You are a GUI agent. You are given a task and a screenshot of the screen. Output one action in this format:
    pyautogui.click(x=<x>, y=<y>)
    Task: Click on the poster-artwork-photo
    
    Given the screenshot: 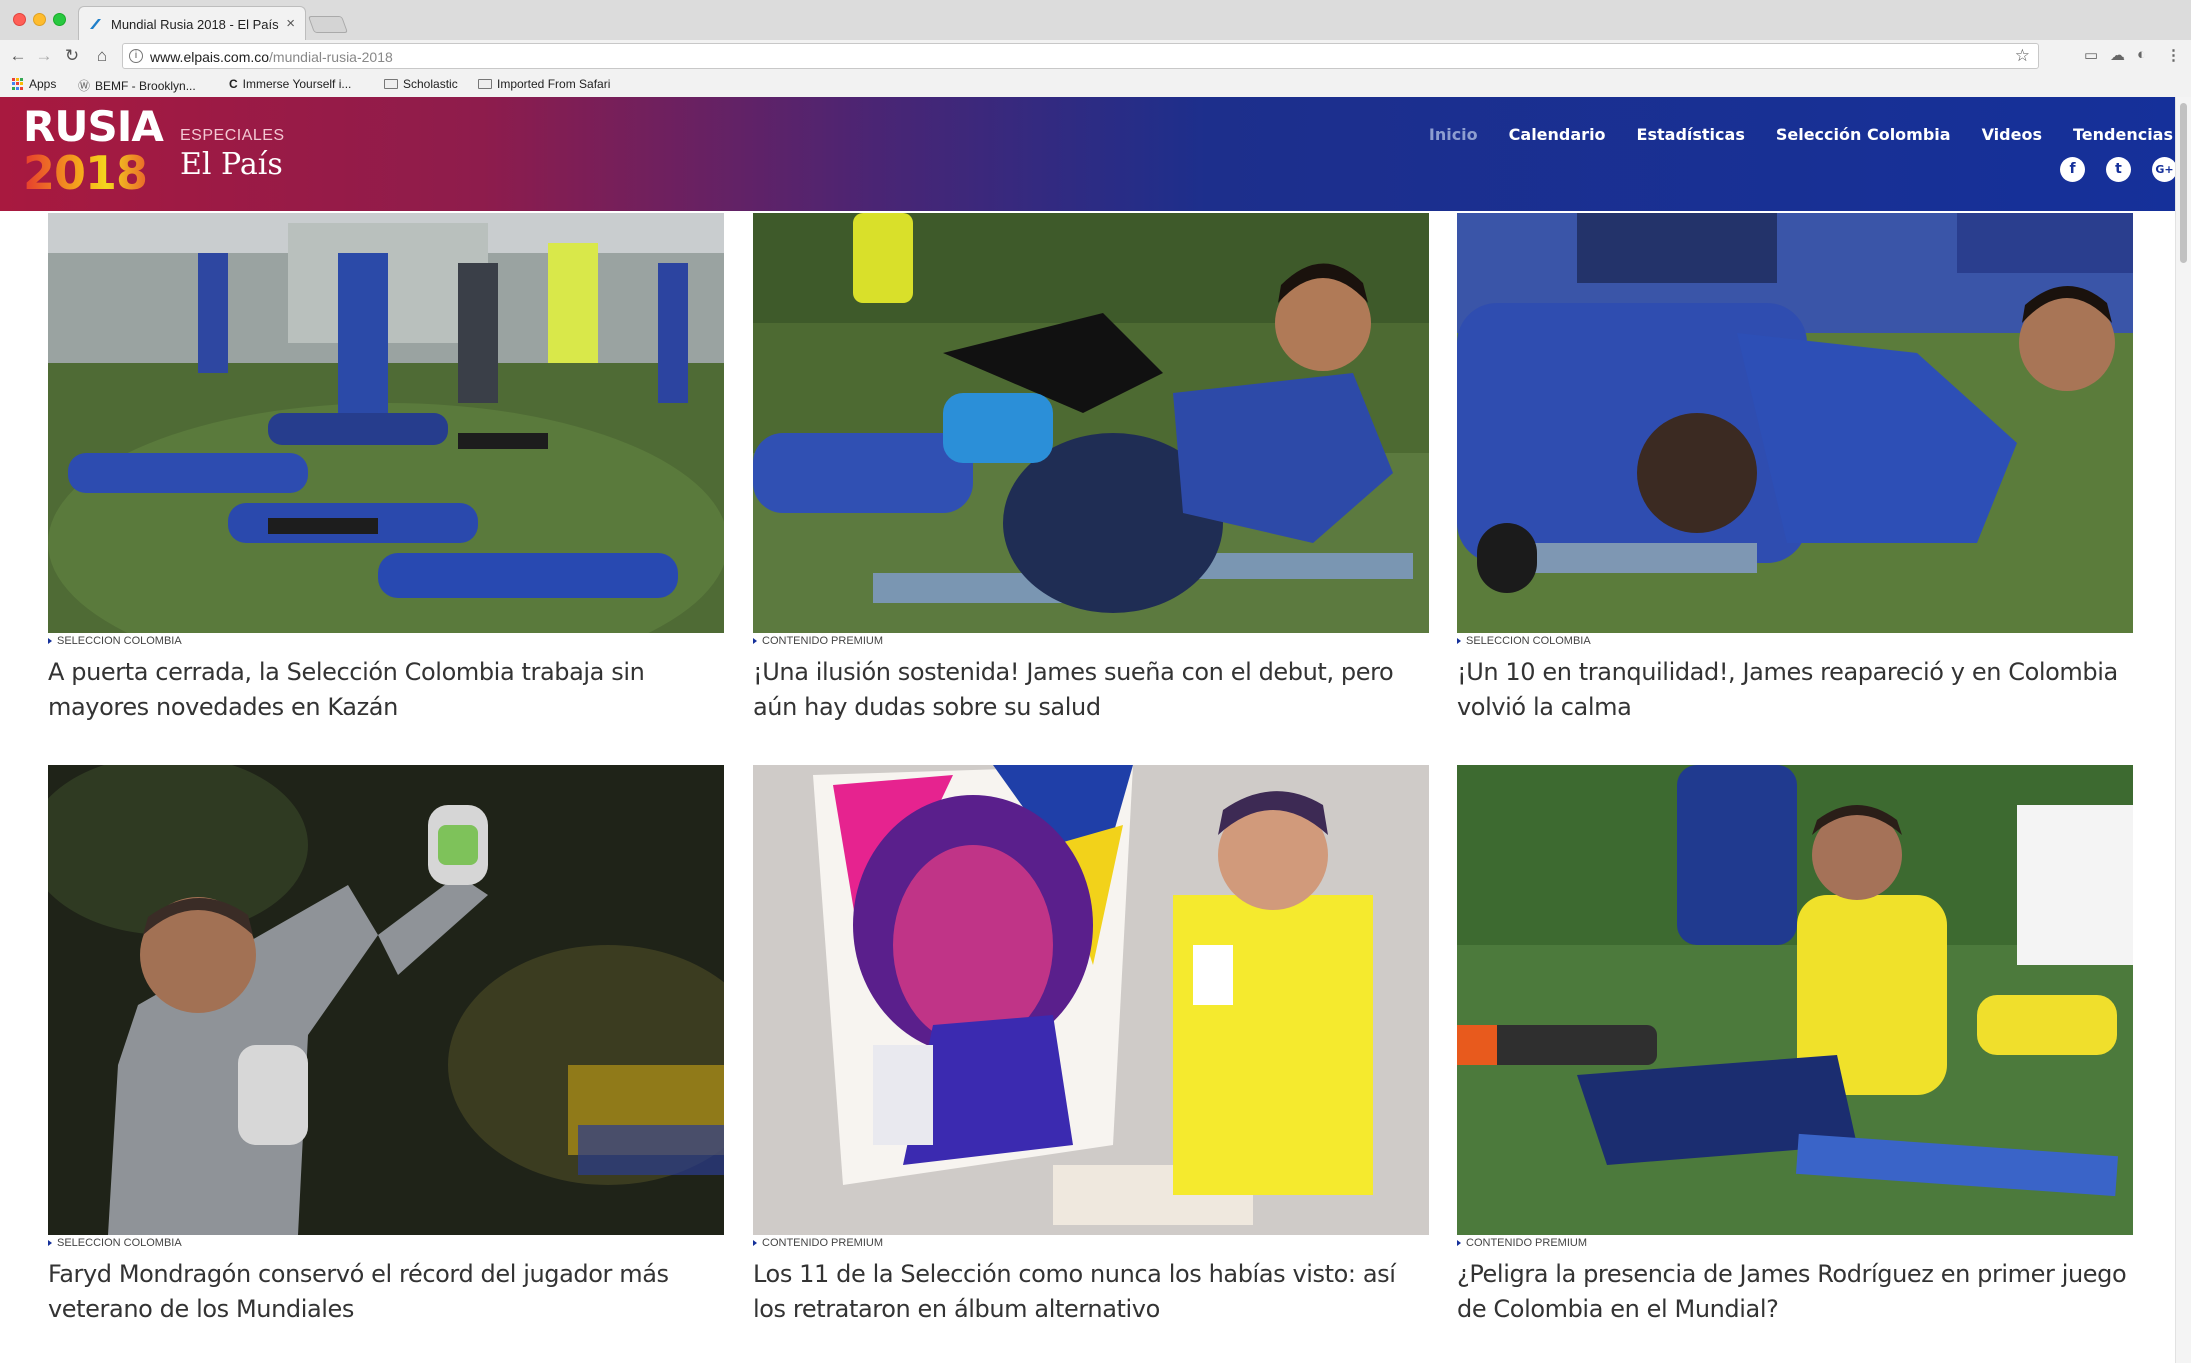 What is the action you would take?
    pyautogui.click(x=1091, y=1000)
    